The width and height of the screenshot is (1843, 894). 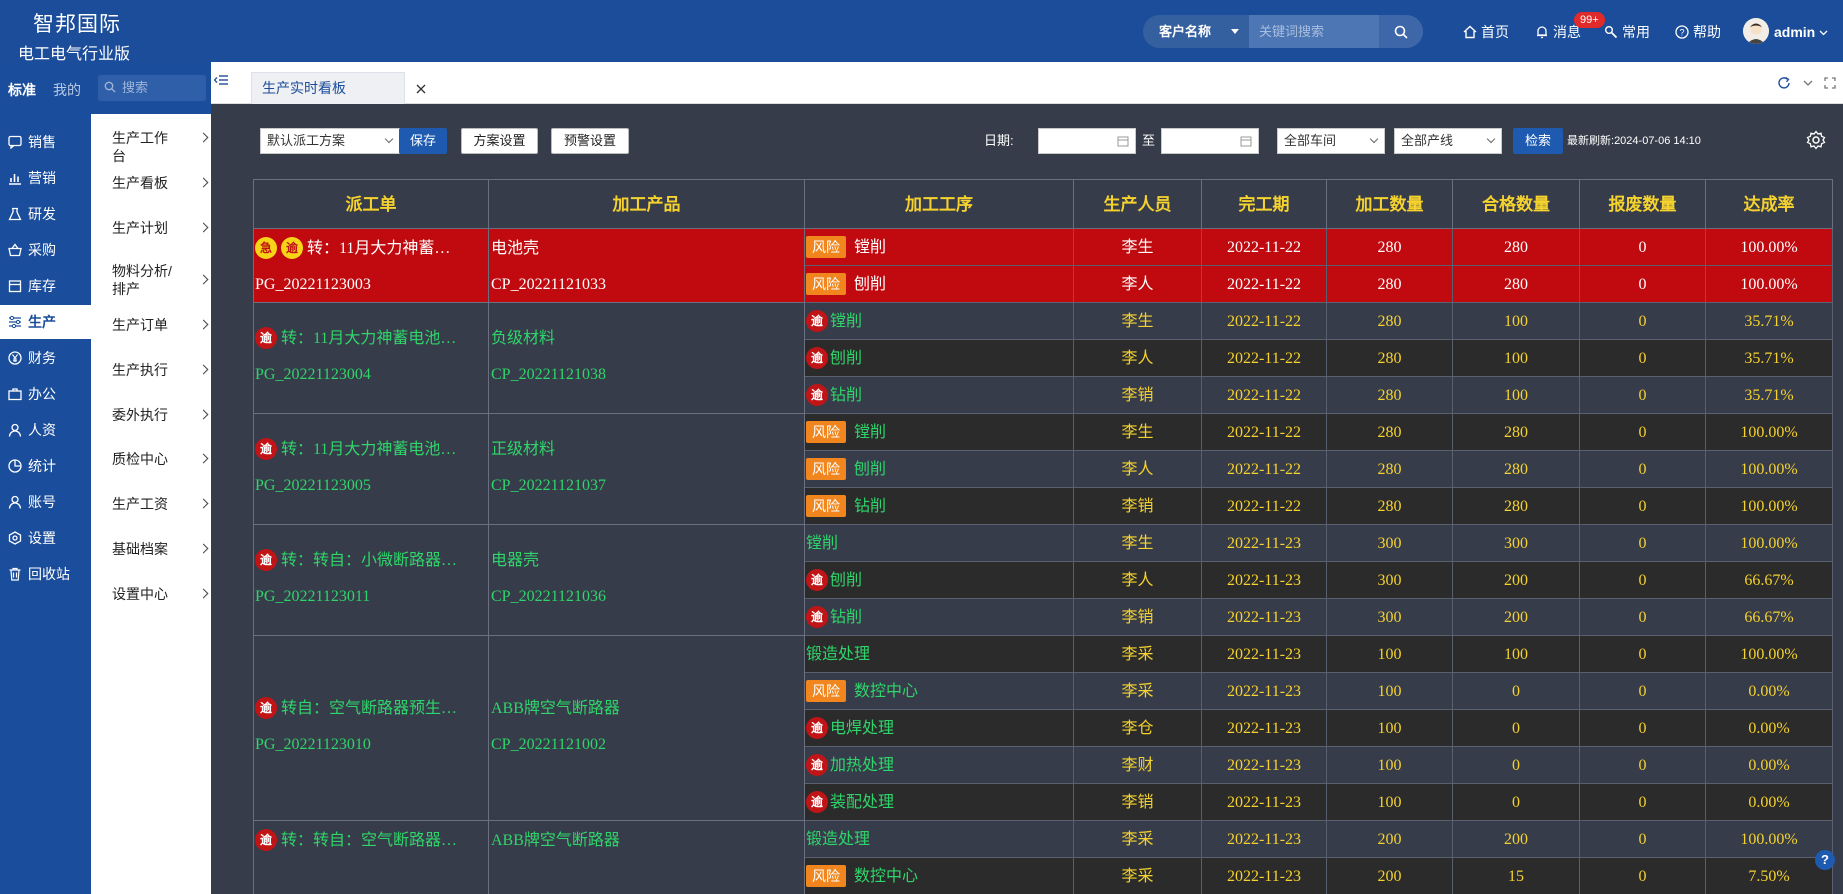 I want to click on process-qty-cell: 300, so click(x=1390, y=617).